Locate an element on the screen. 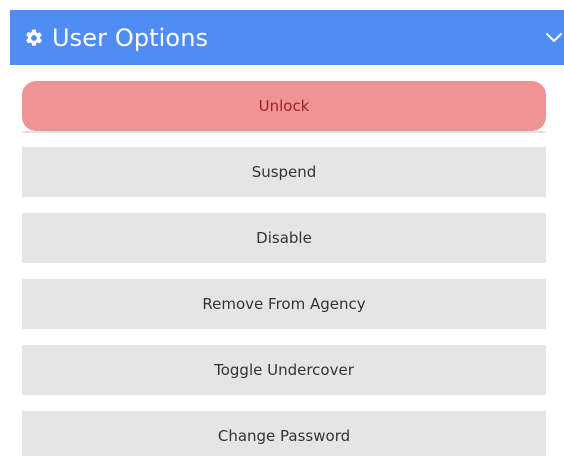 The image size is (564, 456). change-password-button: Change Password is located at coordinates (284, 433).